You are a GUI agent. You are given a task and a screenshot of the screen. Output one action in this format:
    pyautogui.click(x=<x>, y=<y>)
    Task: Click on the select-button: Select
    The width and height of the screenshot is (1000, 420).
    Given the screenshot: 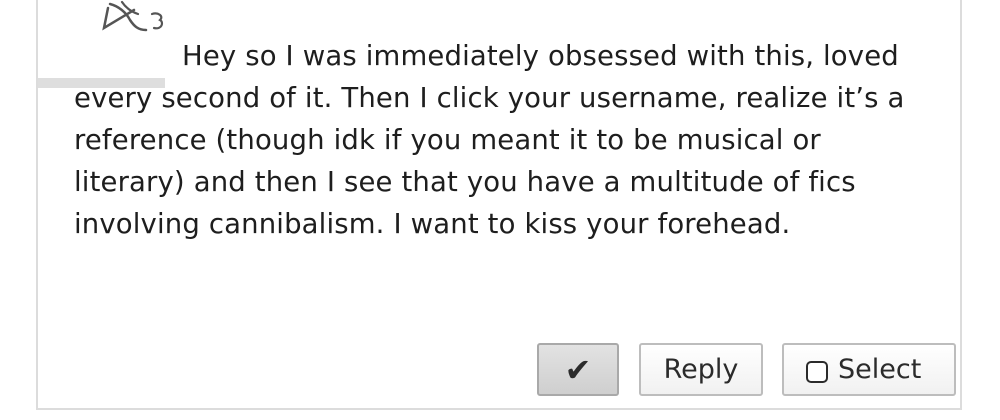 What is the action you would take?
    pyautogui.click(x=869, y=369)
    